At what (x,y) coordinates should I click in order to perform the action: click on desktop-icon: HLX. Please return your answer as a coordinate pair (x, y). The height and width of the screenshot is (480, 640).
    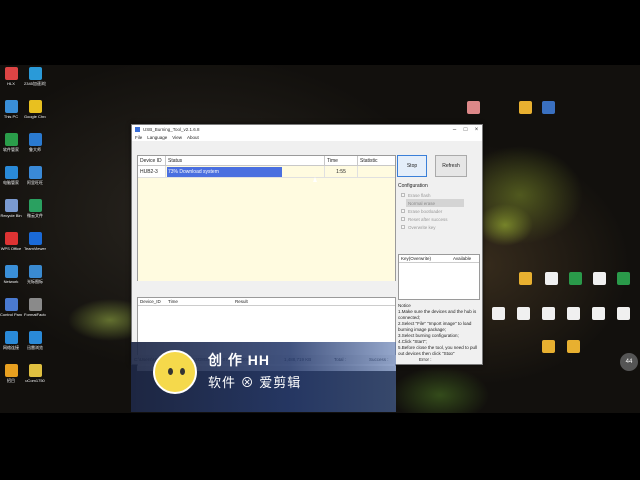
    Looking at the image, I should click on (11, 76).